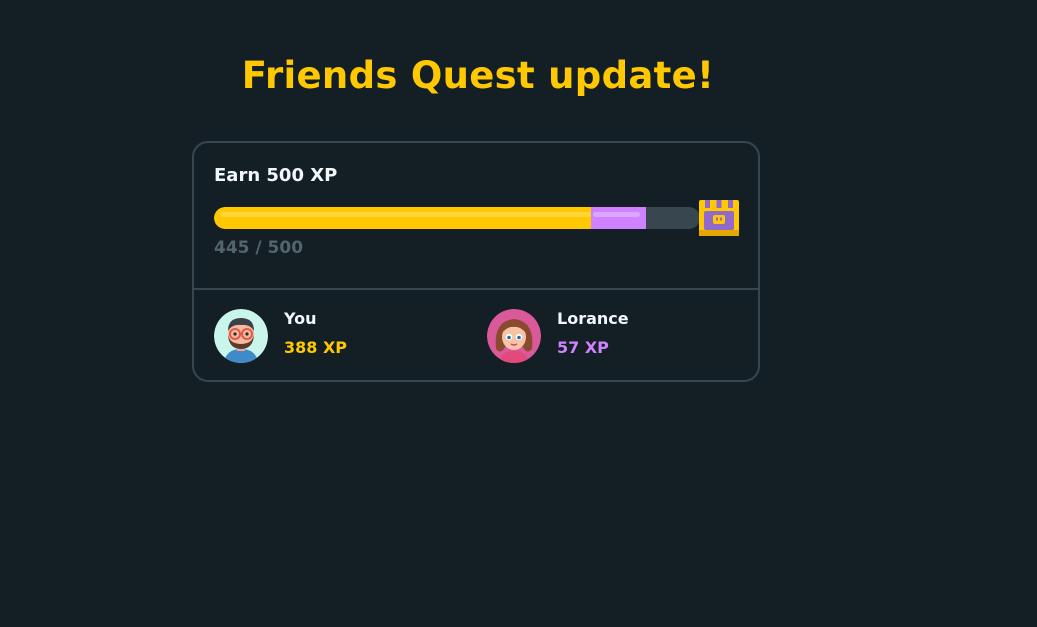 The image size is (1037, 627). Describe the element at coordinates (276, 175) in the screenshot. I see `quest-goal-label: Earn 500 XP` at that location.